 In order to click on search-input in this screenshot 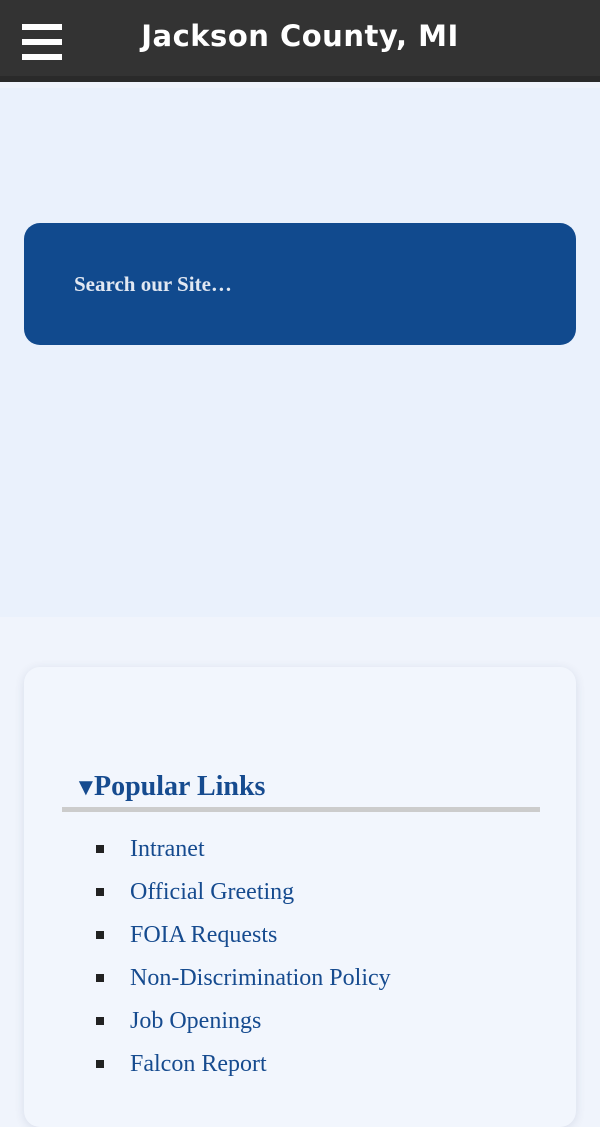, I will do `click(302, 284)`.